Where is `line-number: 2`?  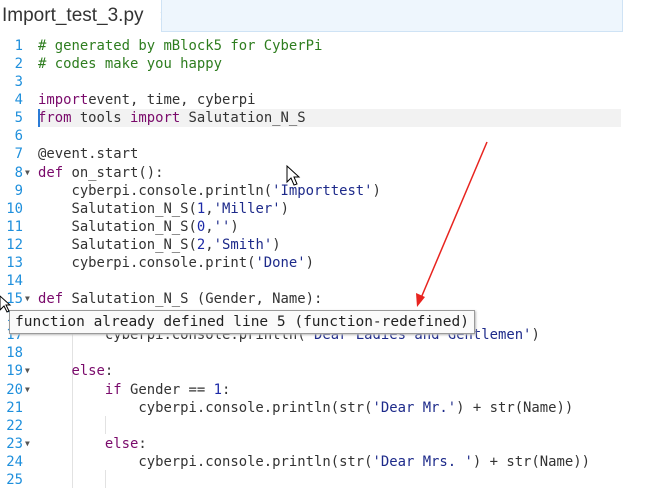
line-number: 2 is located at coordinates (18, 64).